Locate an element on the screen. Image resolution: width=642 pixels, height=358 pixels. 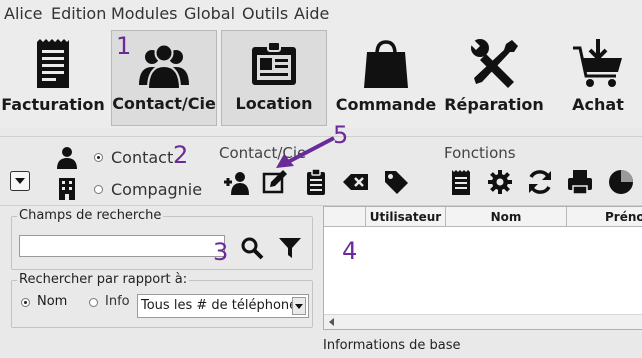
achat-button: Achat is located at coordinates (598, 78).